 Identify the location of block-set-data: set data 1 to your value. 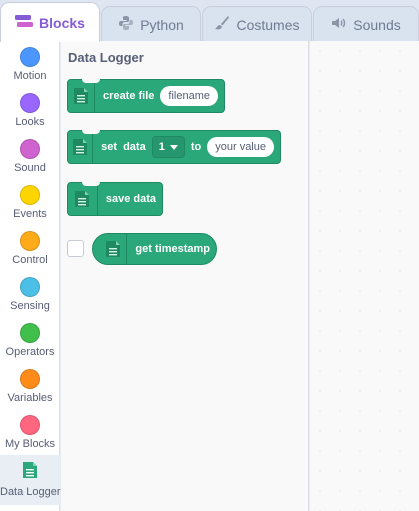
(174, 147).